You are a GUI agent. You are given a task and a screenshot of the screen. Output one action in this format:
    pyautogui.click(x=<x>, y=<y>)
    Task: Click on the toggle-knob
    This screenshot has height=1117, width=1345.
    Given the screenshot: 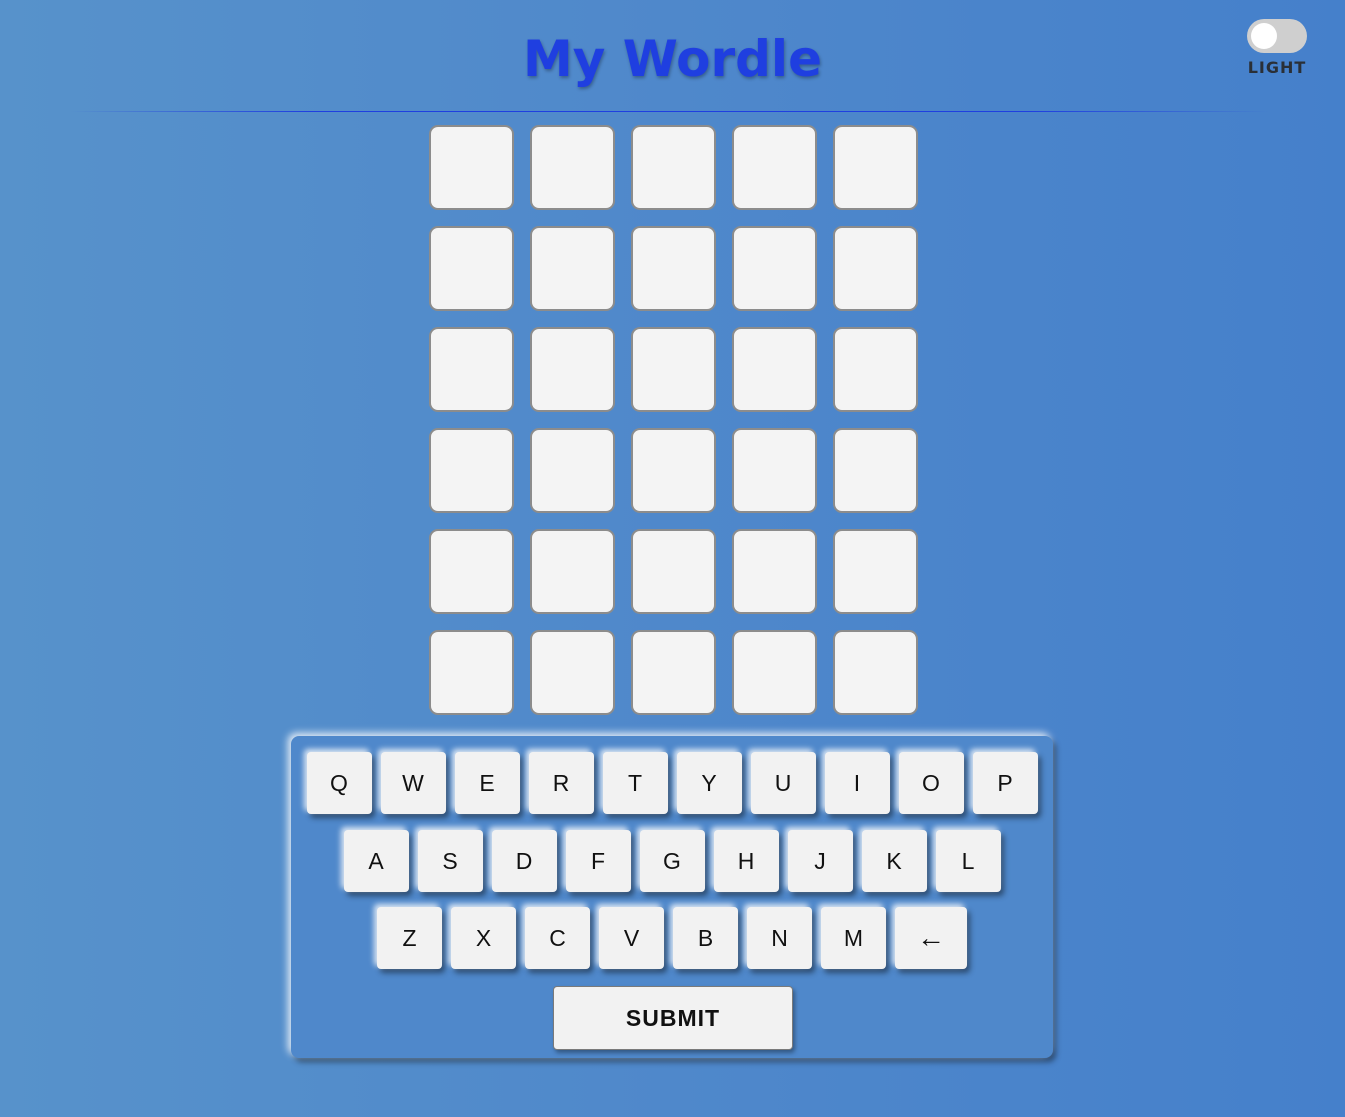 What is the action you would take?
    pyautogui.click(x=1264, y=36)
    